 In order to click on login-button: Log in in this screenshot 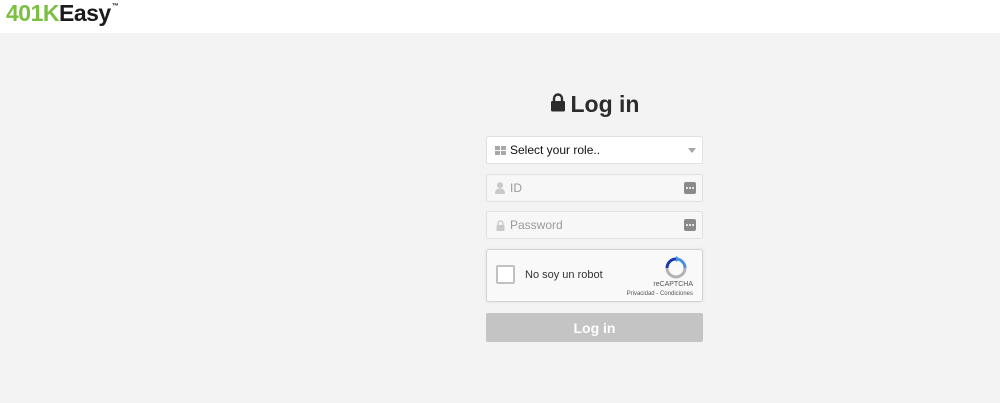, I will do `click(594, 327)`.